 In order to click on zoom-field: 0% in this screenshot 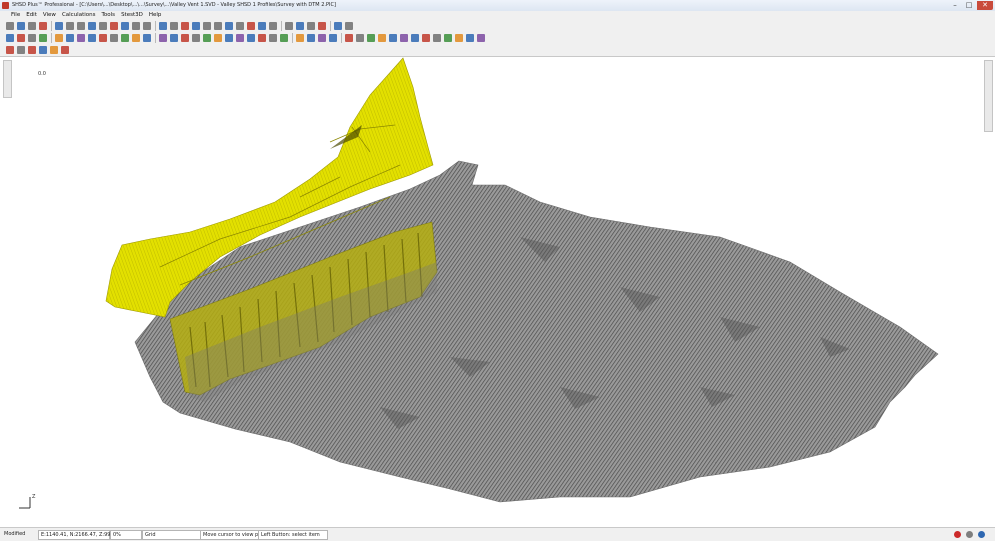, I will do `click(126, 535)`.